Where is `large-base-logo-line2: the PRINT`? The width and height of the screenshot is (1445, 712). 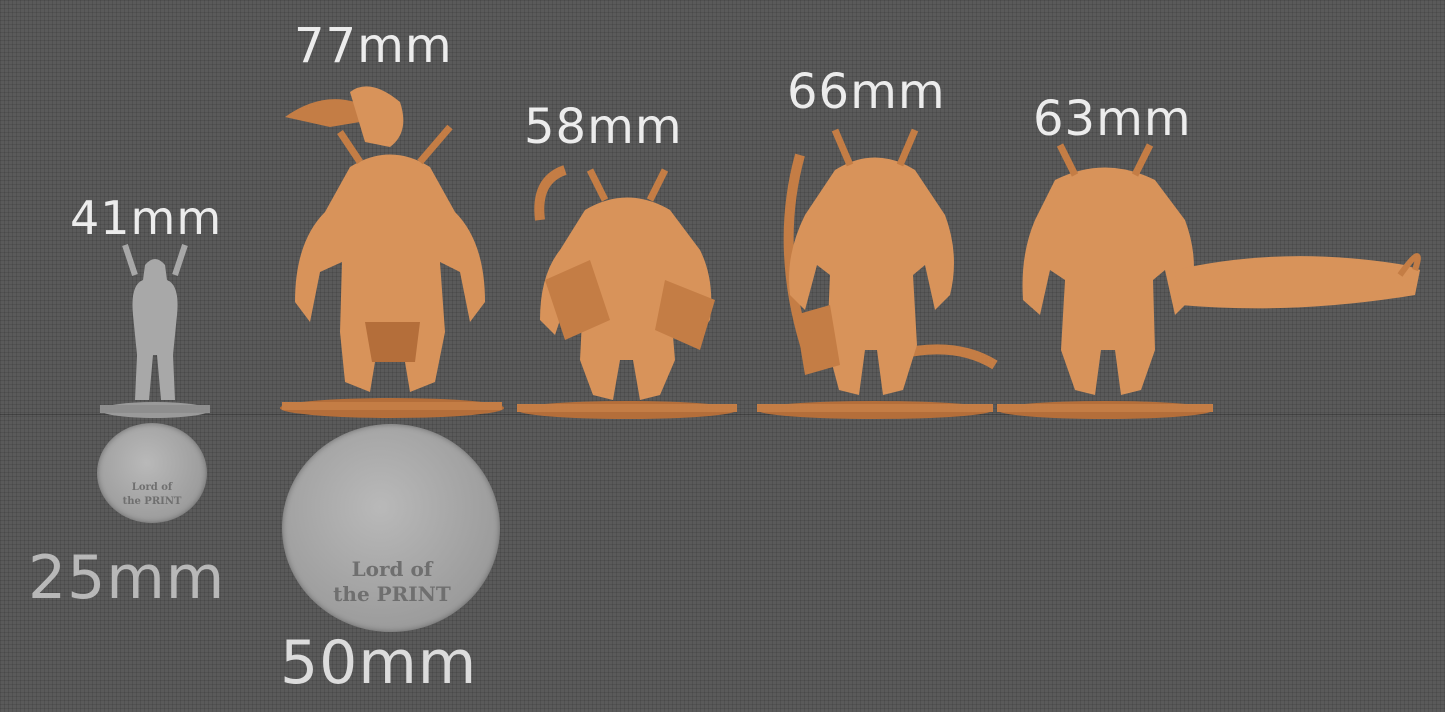 large-base-logo-line2: the PRINT is located at coordinates (392, 594).